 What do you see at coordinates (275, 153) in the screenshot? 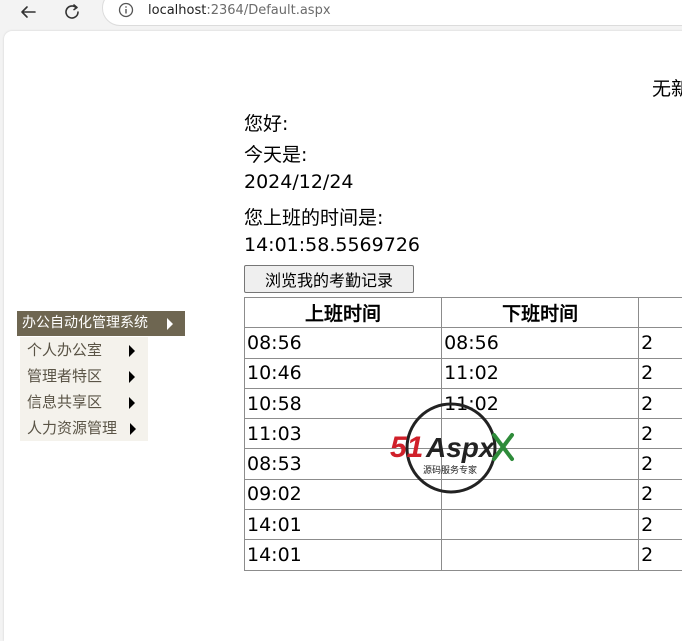
I see `today-label: 今天是:` at bounding box center [275, 153].